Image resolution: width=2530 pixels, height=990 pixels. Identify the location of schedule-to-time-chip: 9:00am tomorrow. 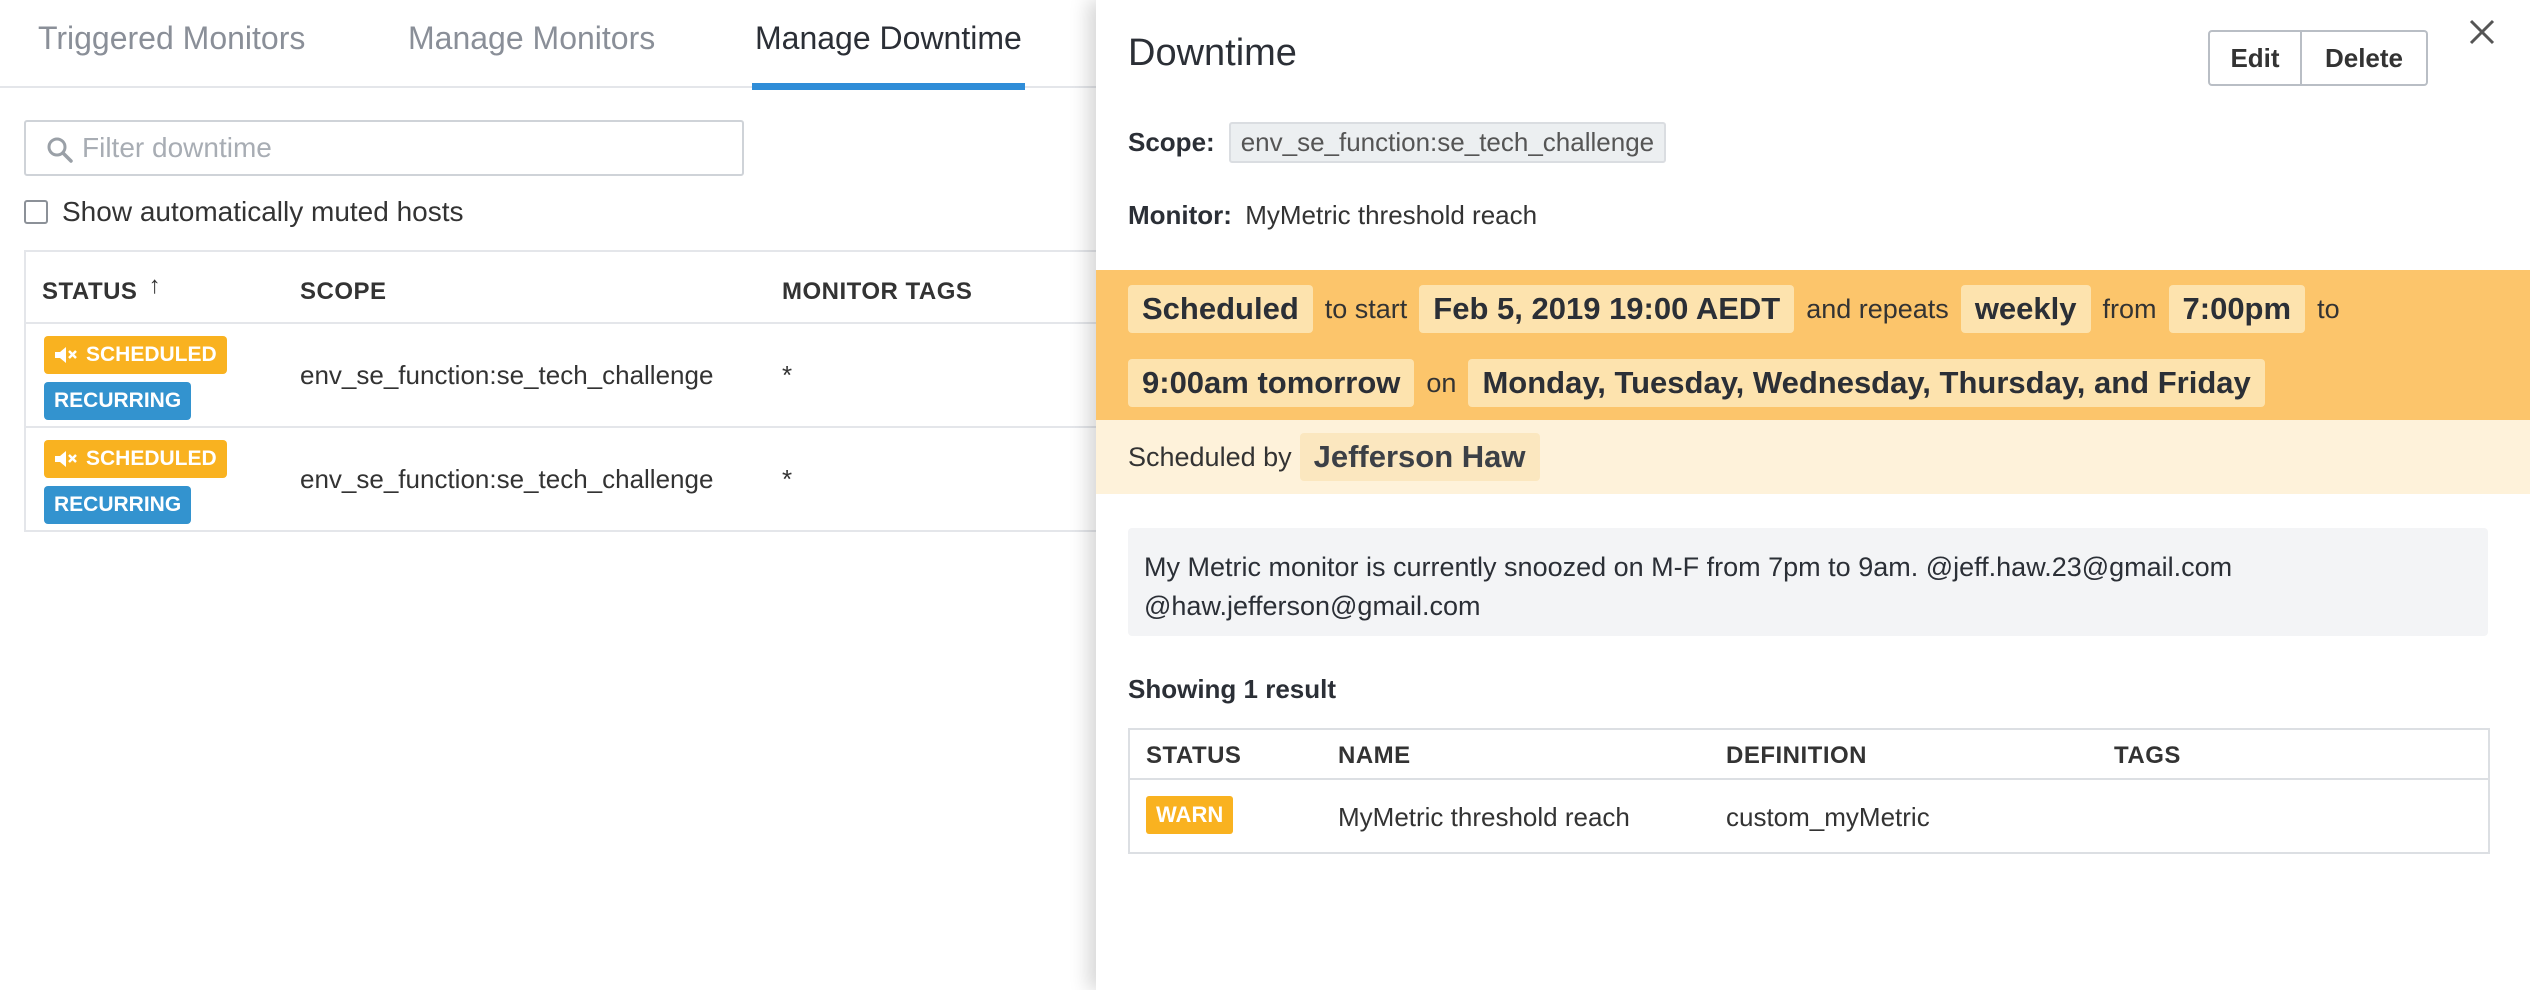
(1271, 383).